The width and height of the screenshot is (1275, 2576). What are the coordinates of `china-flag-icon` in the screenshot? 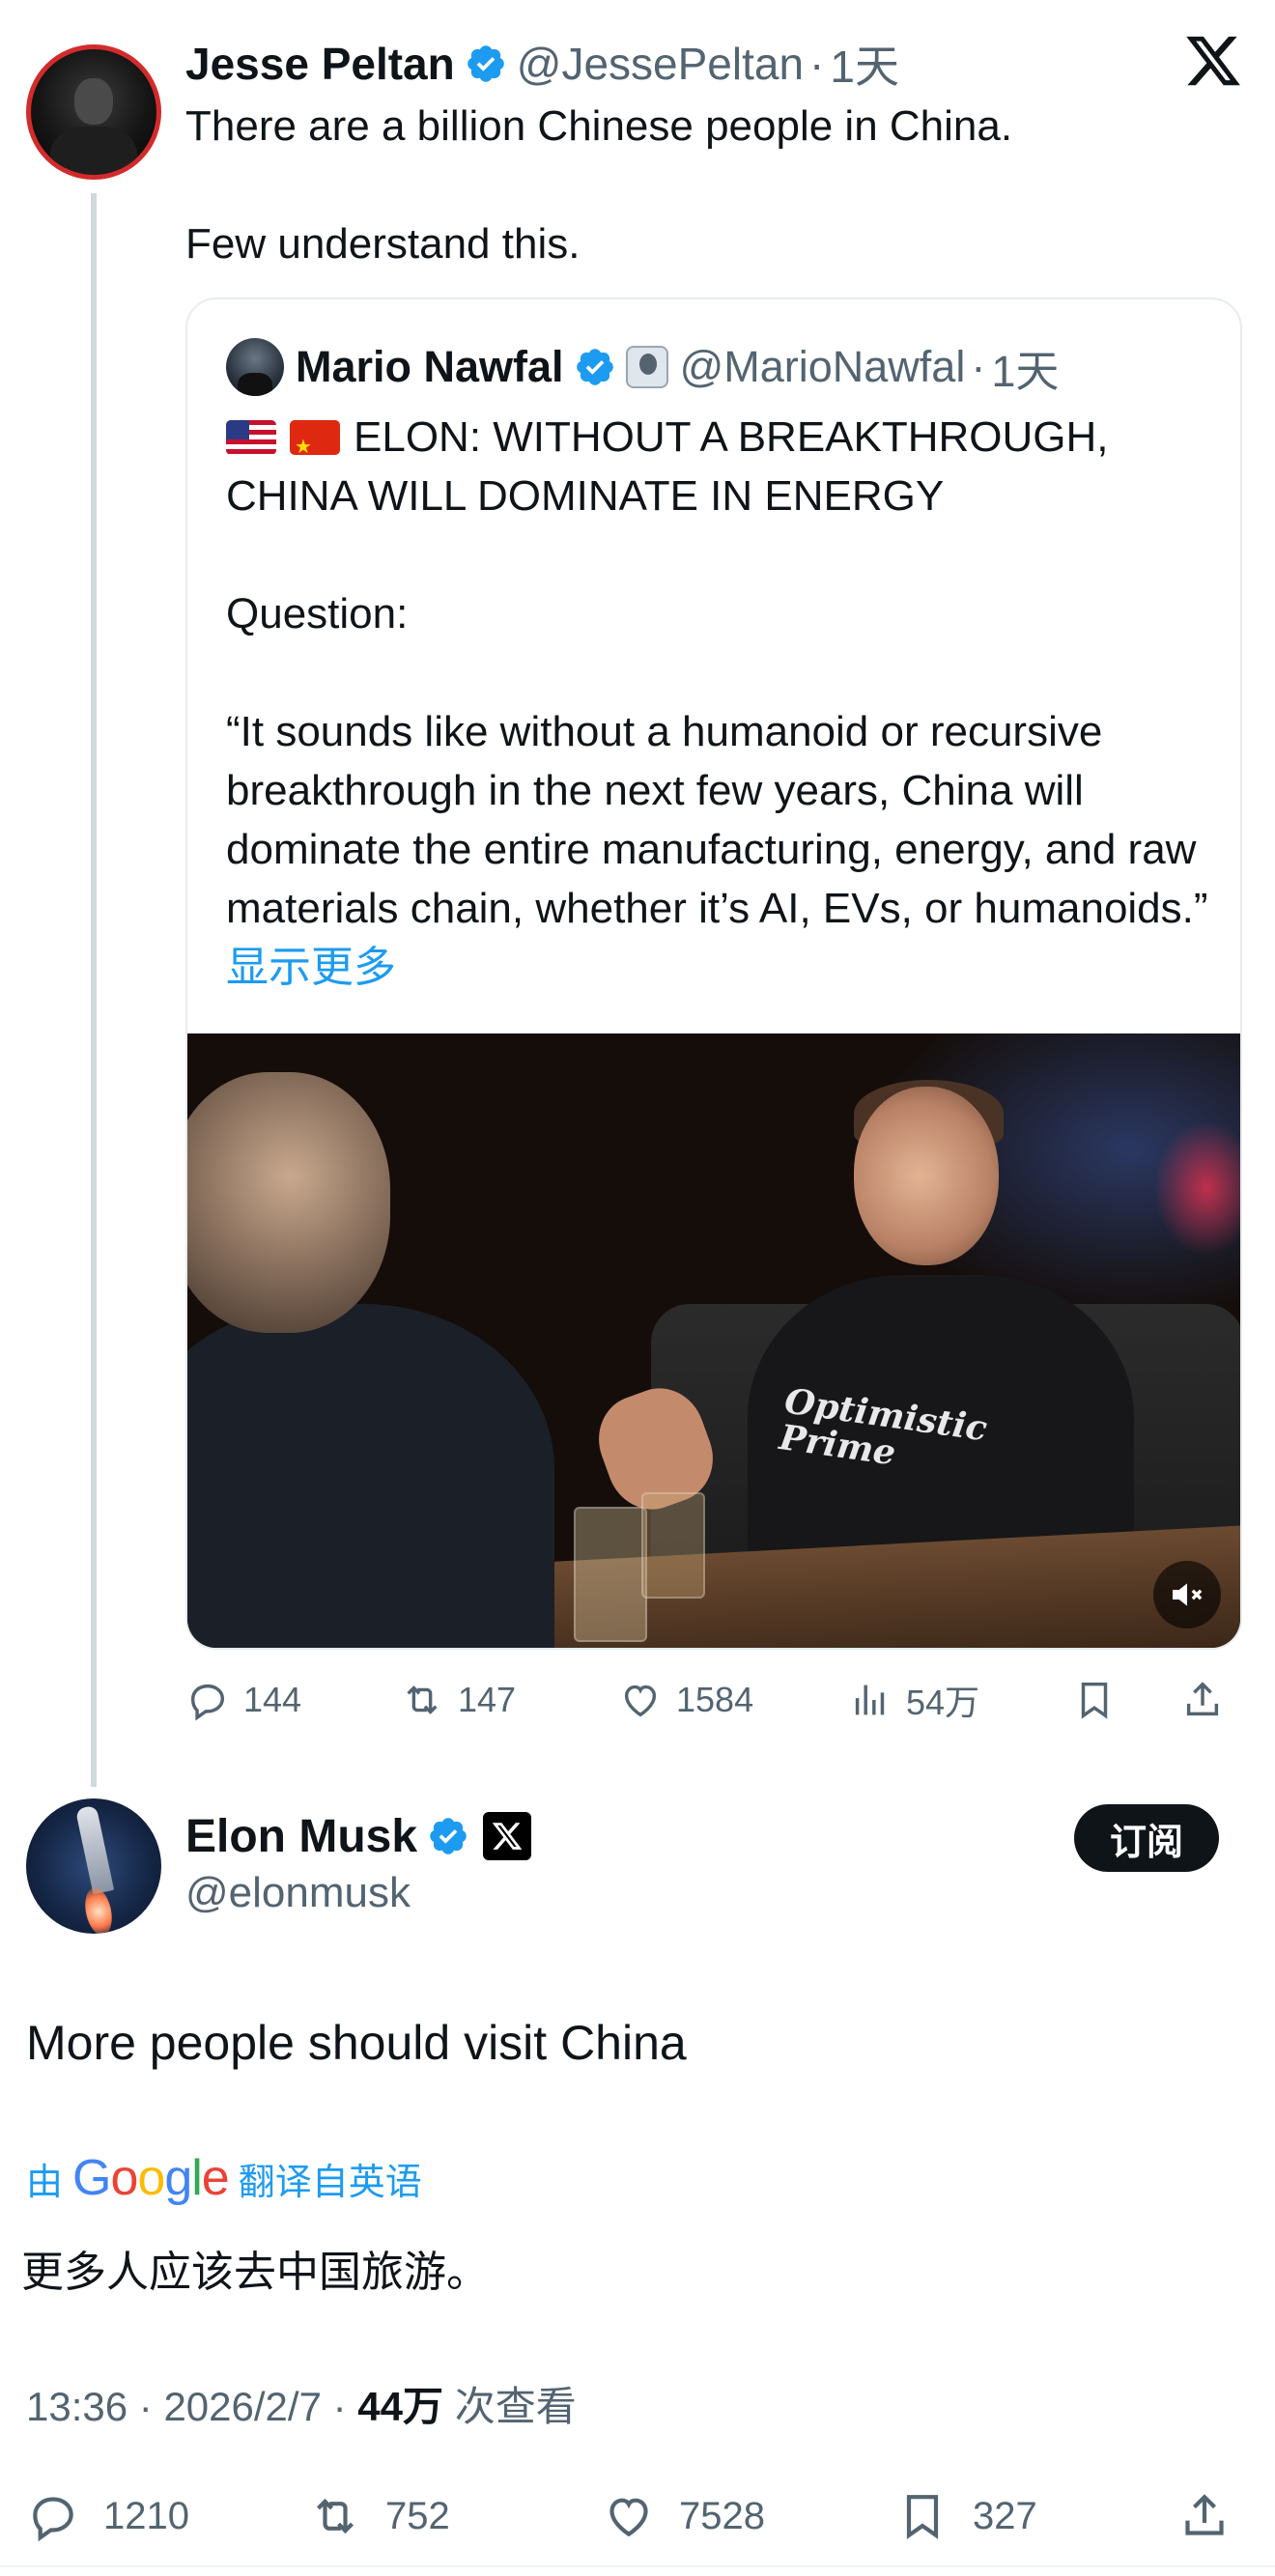 It's located at (315, 437).